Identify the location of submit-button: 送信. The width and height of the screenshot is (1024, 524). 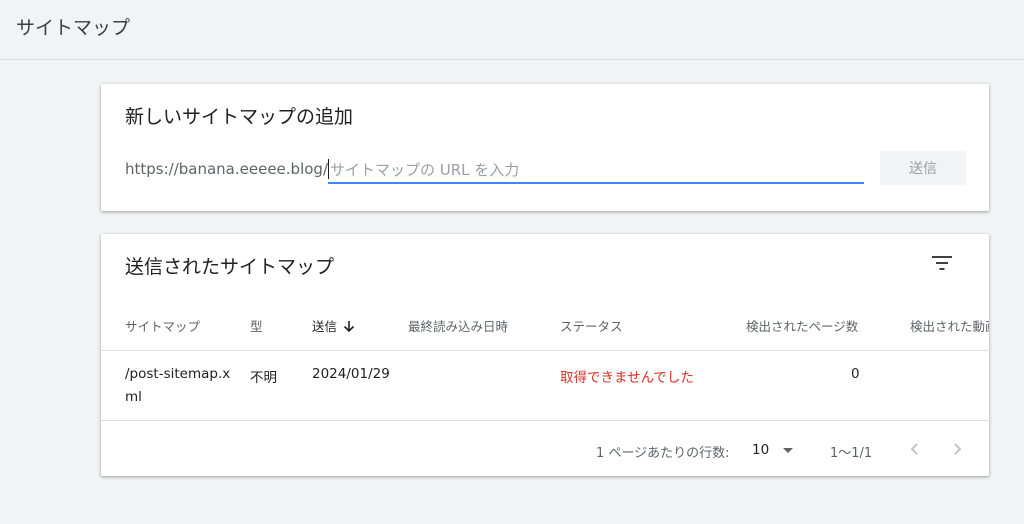
(923, 168).